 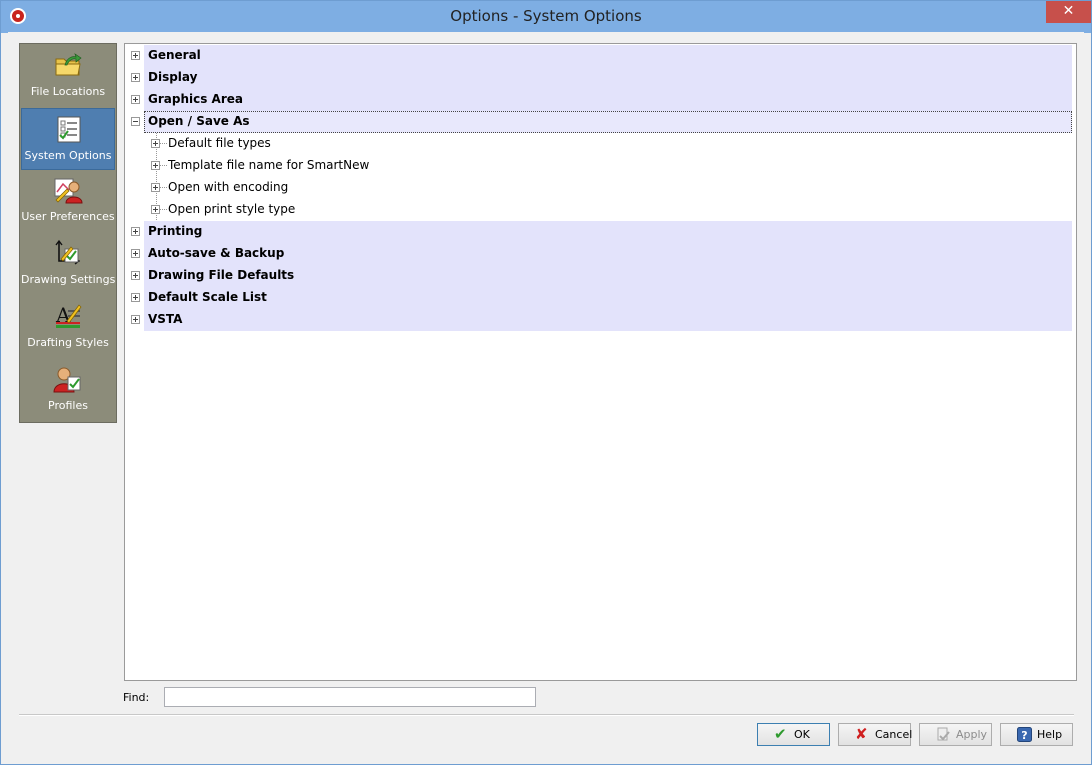 What do you see at coordinates (68, 155) in the screenshot?
I see `sidebar-item-label: System Options` at bounding box center [68, 155].